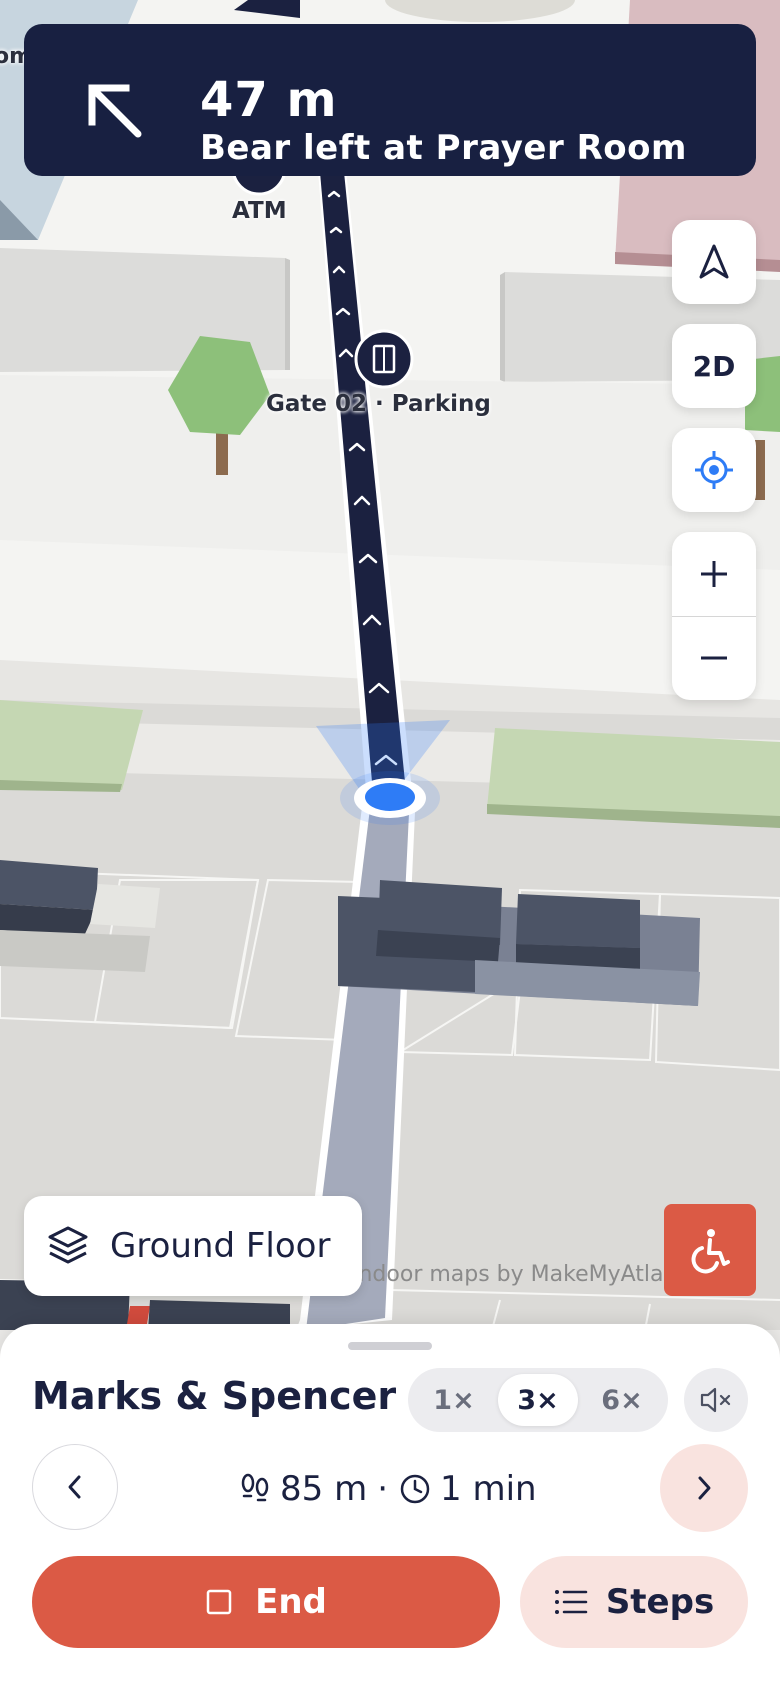 The width and height of the screenshot is (780, 1688). I want to click on stop-icon, so click(219, 1602).